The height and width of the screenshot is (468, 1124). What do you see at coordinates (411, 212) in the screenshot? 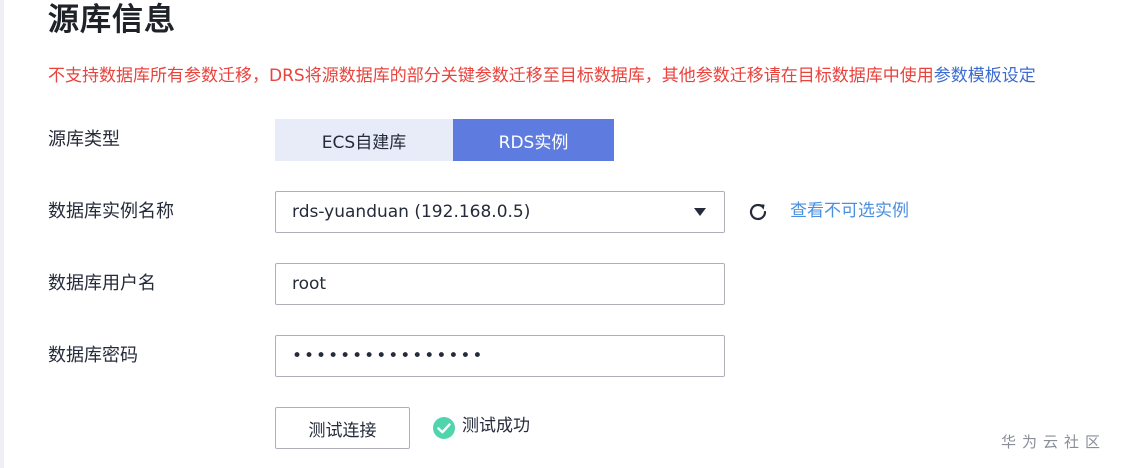
I see `instance-select-value: rds-yuanduan (192.168.0.5)` at bounding box center [411, 212].